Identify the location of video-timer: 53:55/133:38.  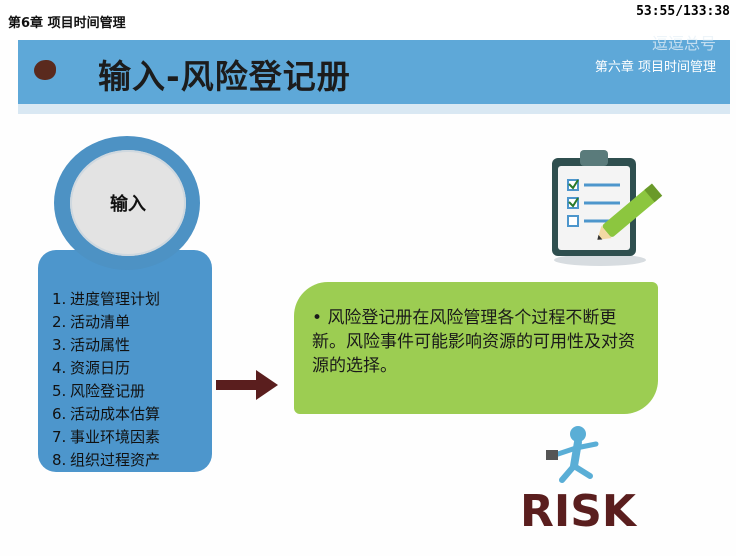
(683, 11).